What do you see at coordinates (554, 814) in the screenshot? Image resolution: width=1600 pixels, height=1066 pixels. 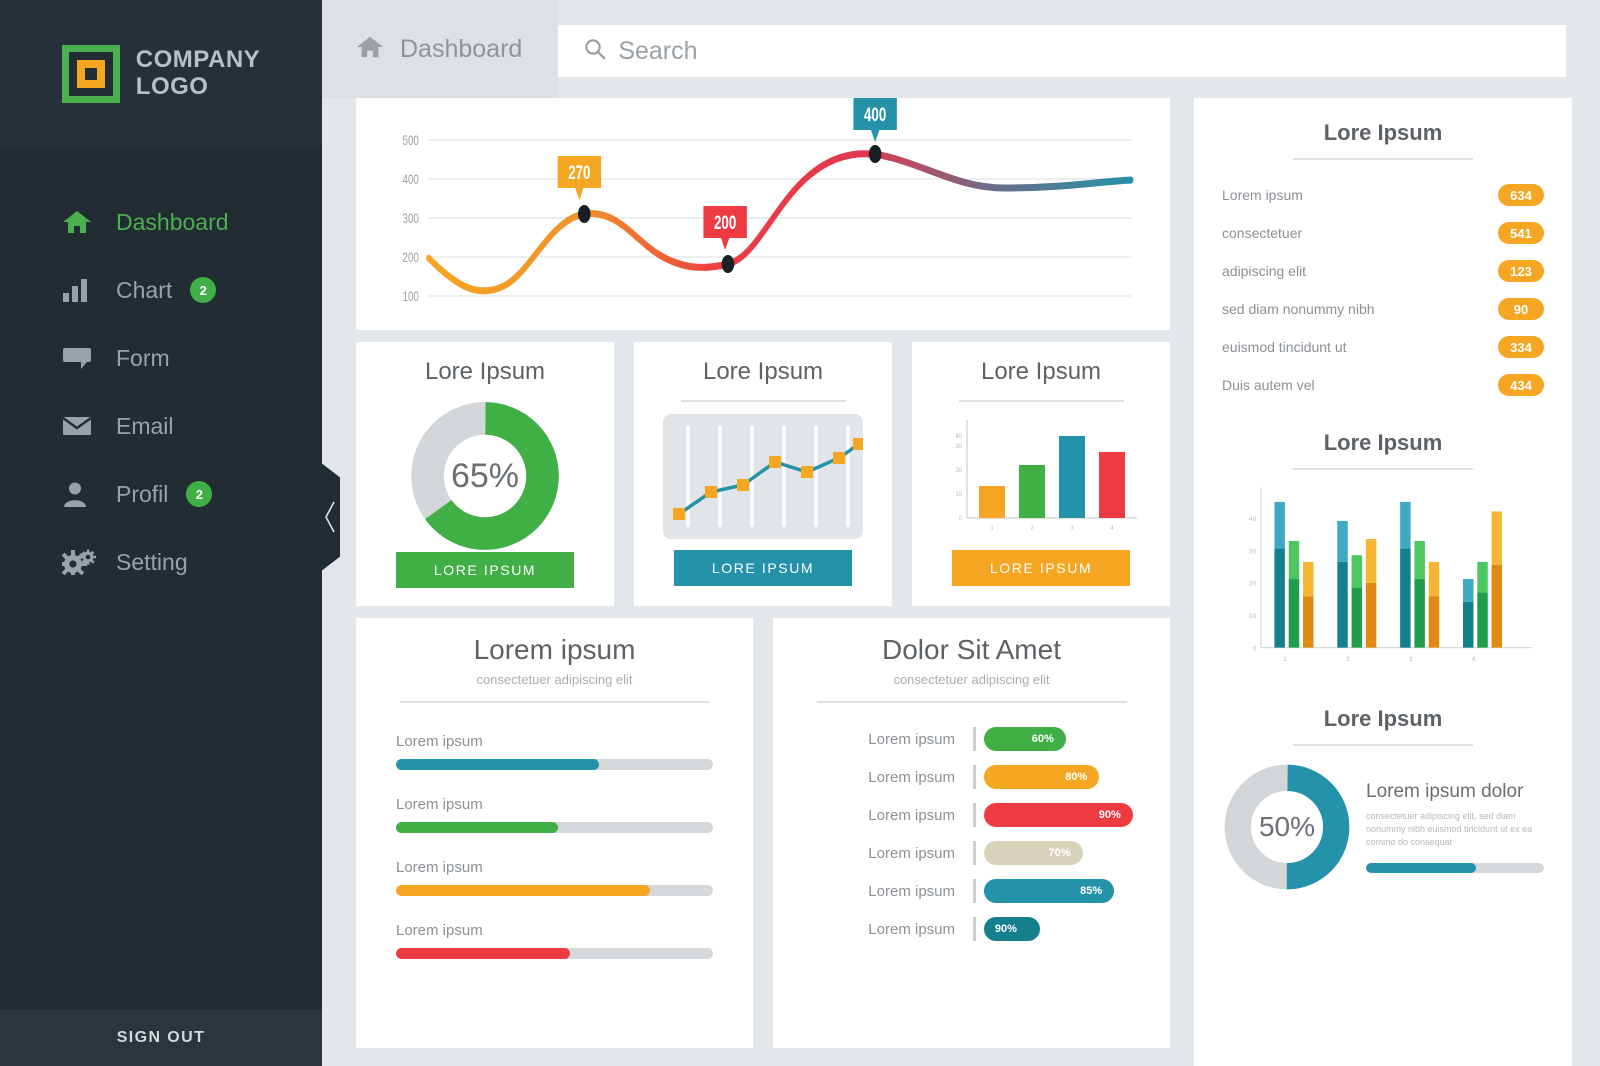 I see `progress-row: Lorem ipsum` at bounding box center [554, 814].